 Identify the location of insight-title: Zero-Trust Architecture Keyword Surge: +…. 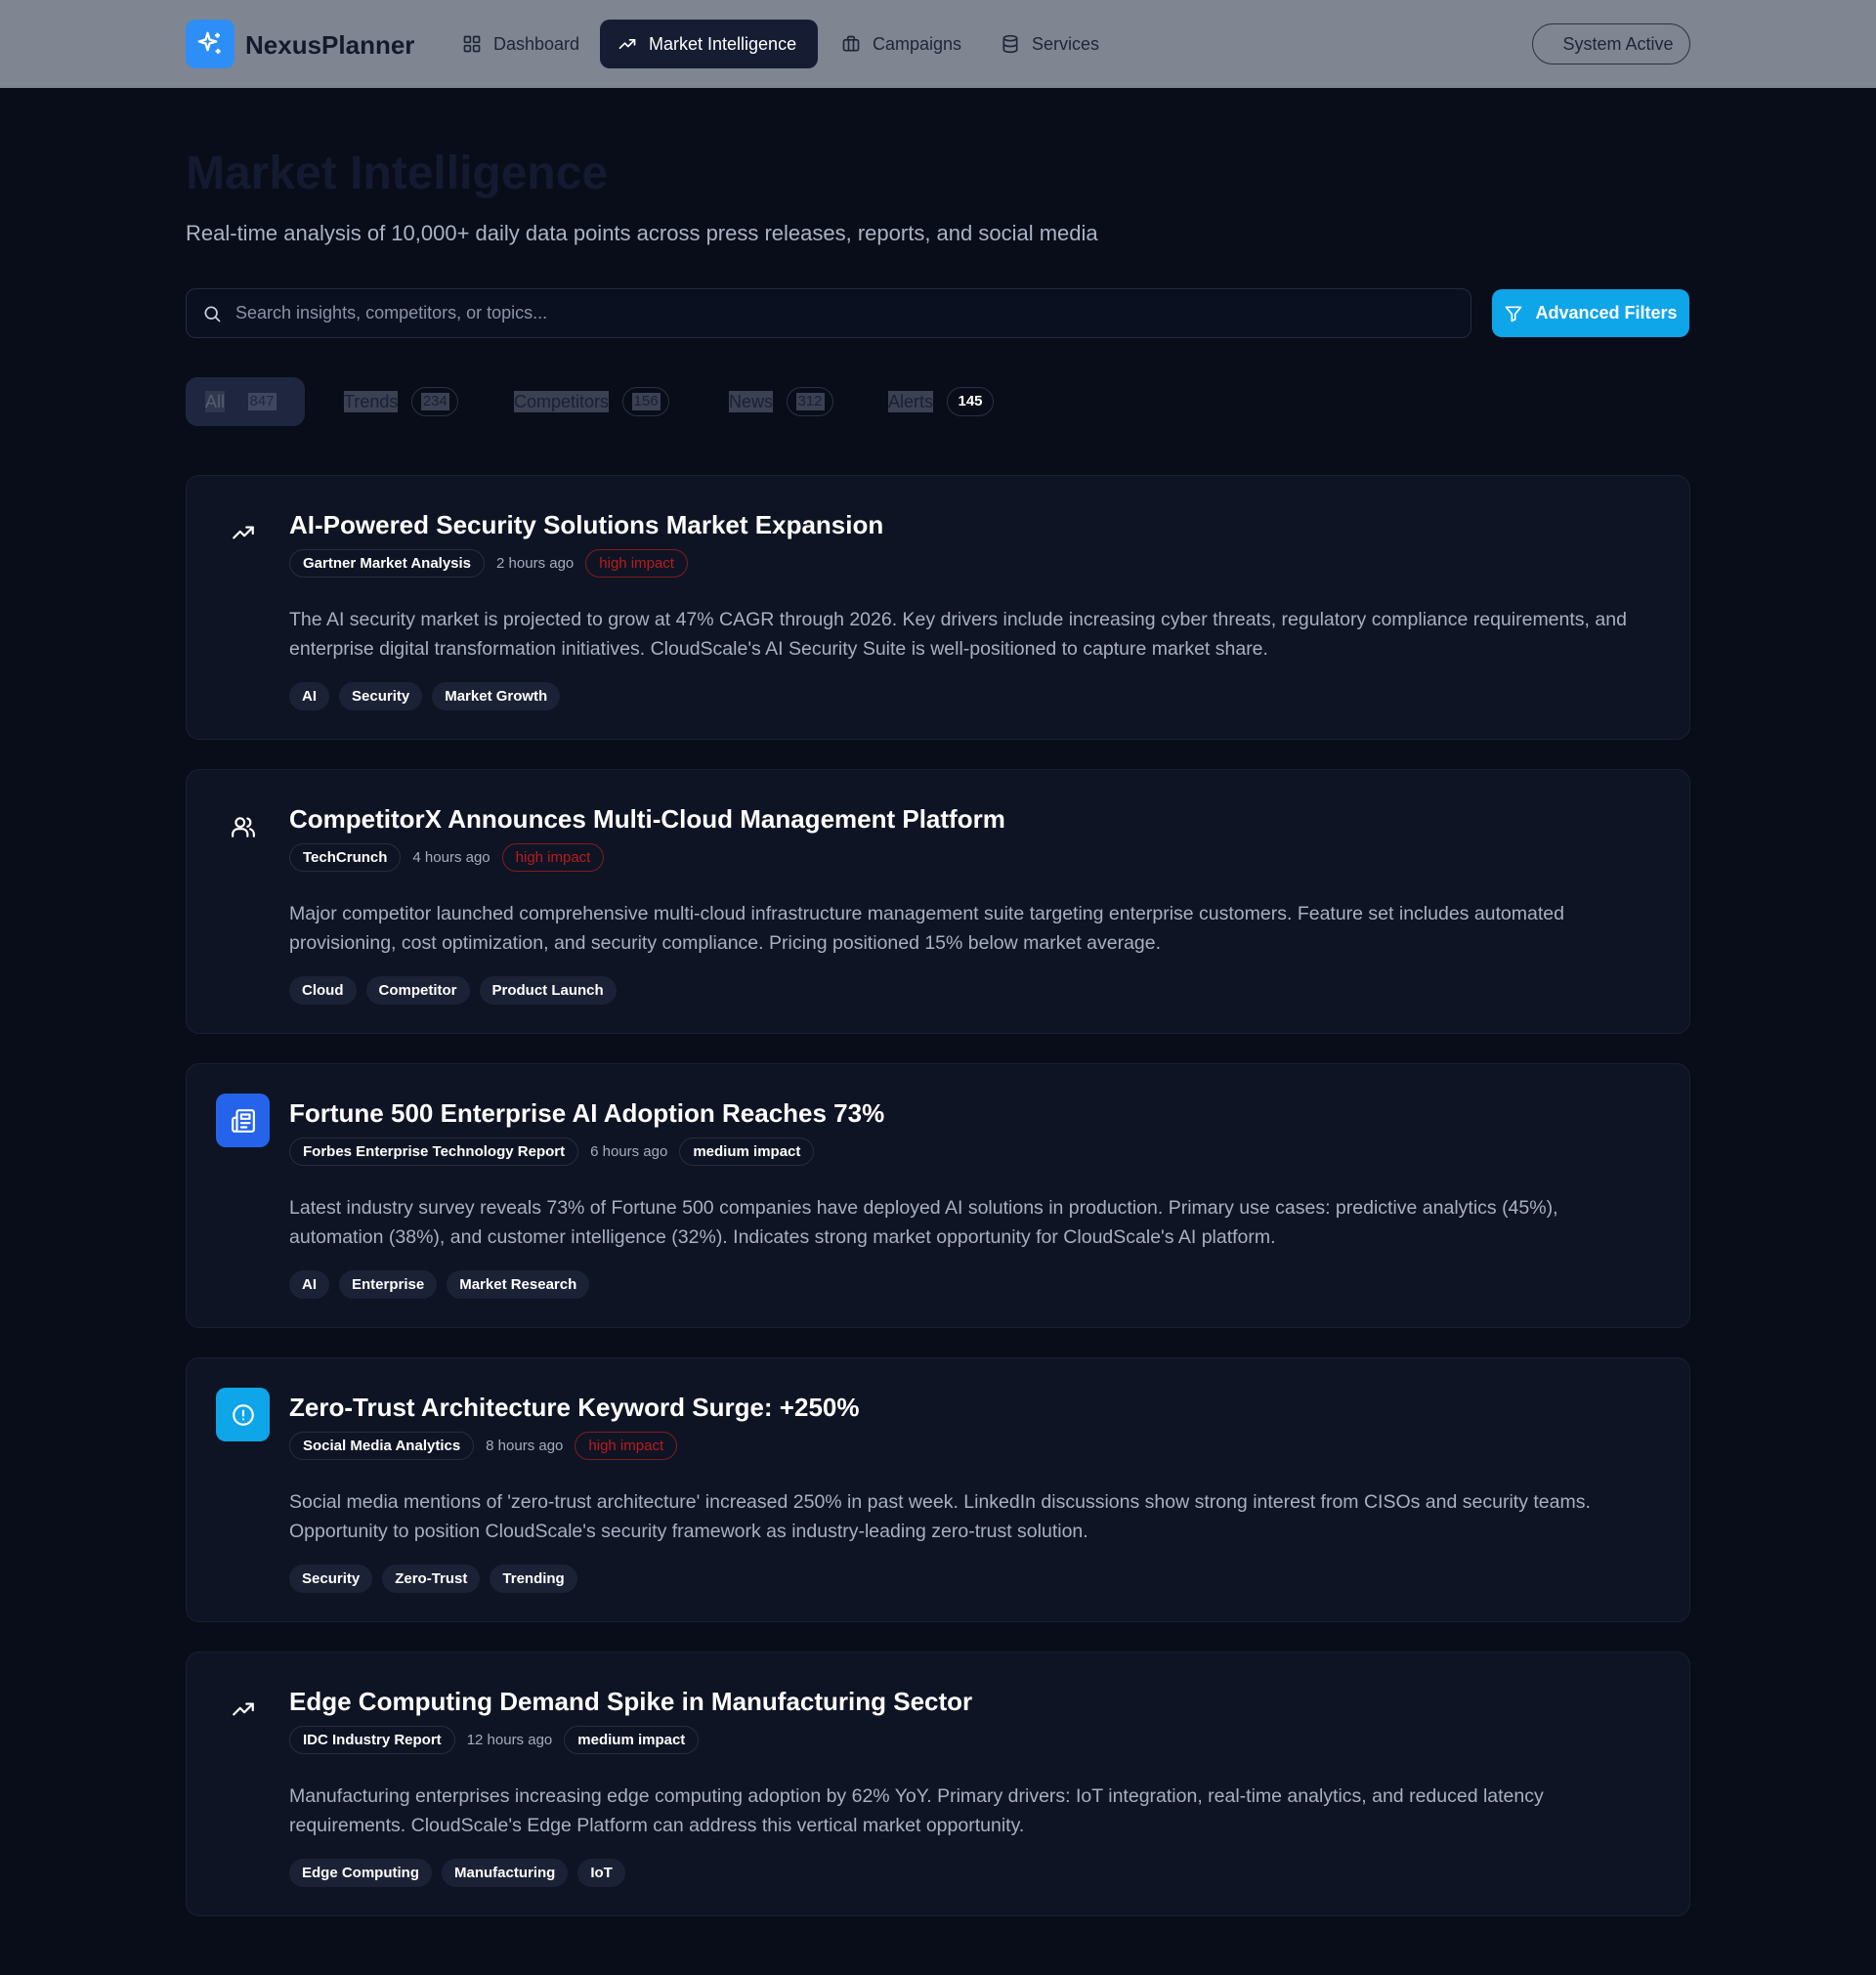
(574, 1408).